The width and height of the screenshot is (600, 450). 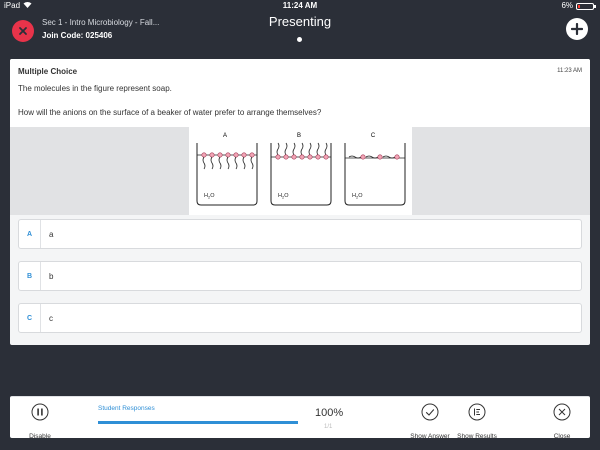 I want to click on show-results-label: Show Results, so click(x=477, y=436).